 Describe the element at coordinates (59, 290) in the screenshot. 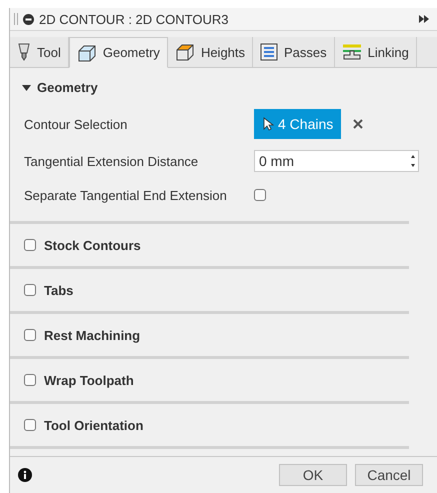

I see `section-title: Tabs` at that location.